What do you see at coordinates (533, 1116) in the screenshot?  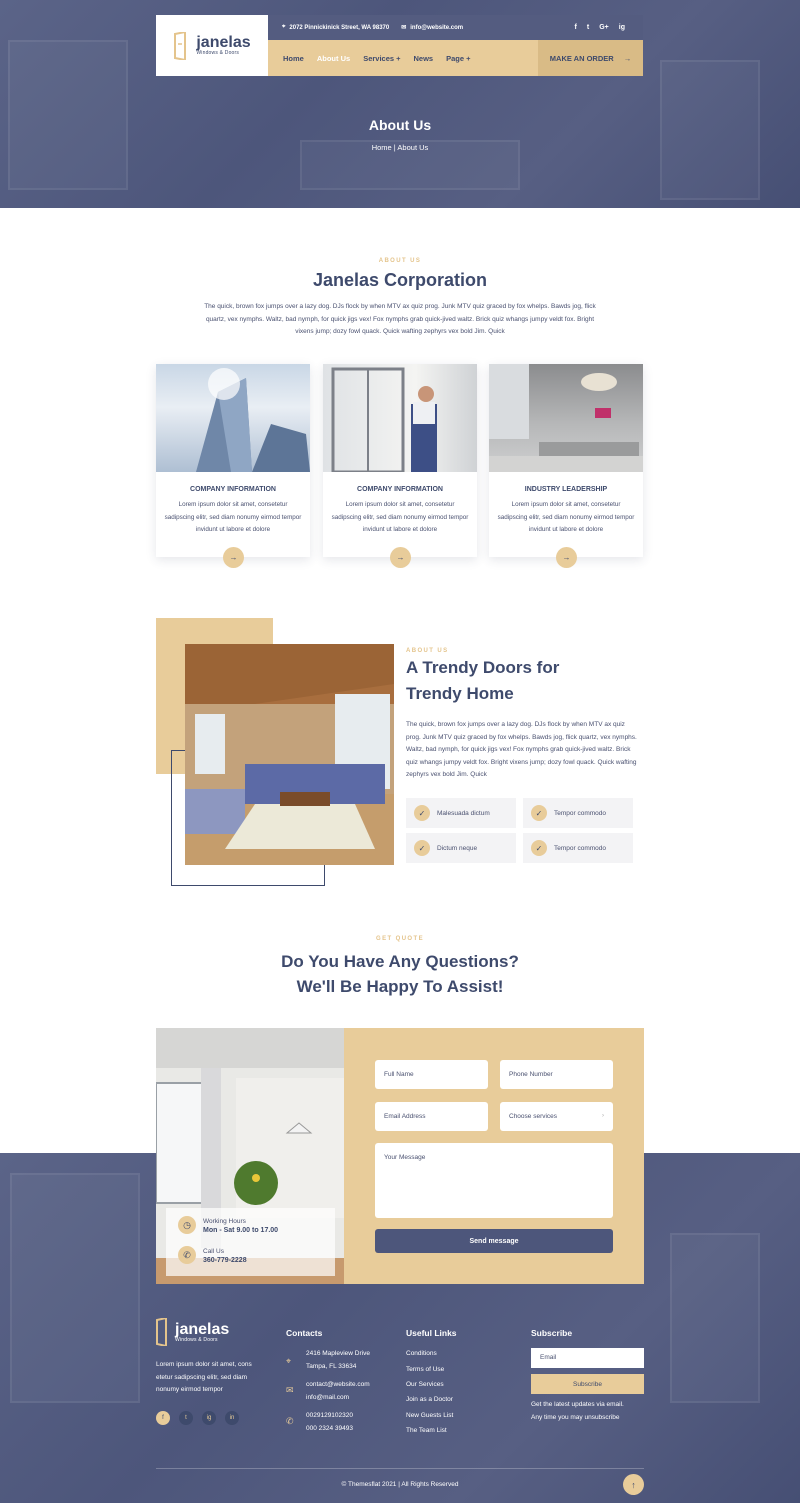 I see `services-select-value: Choose services` at bounding box center [533, 1116].